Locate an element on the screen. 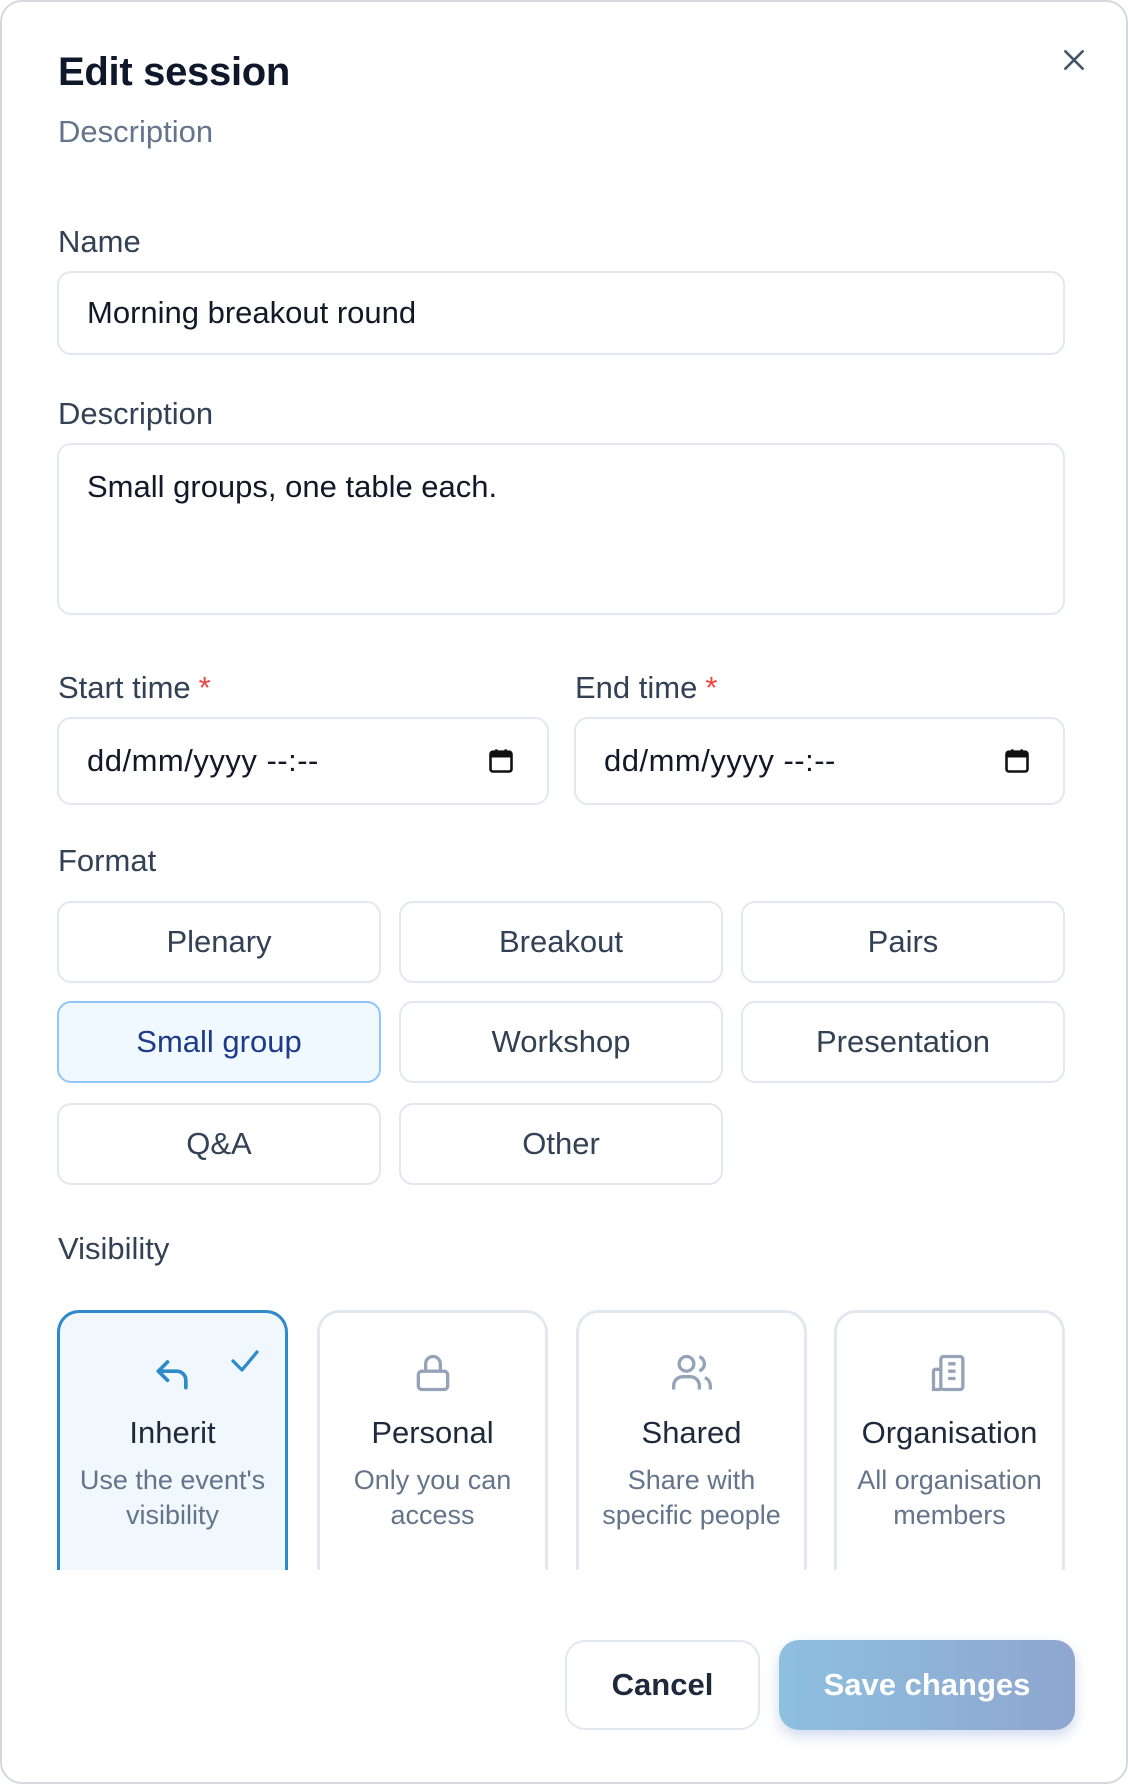  description-textarea: Small groups, one table each. is located at coordinates (561, 529).